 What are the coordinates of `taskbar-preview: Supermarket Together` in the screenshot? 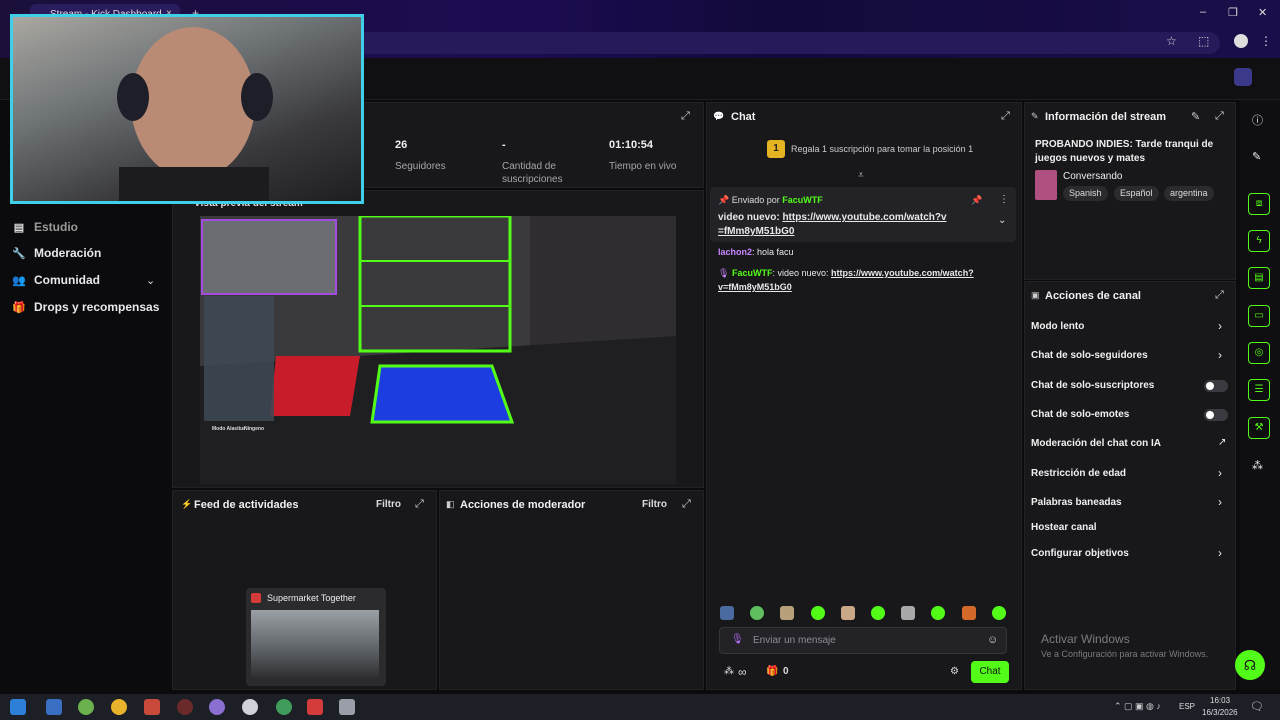 It's located at (316, 637).